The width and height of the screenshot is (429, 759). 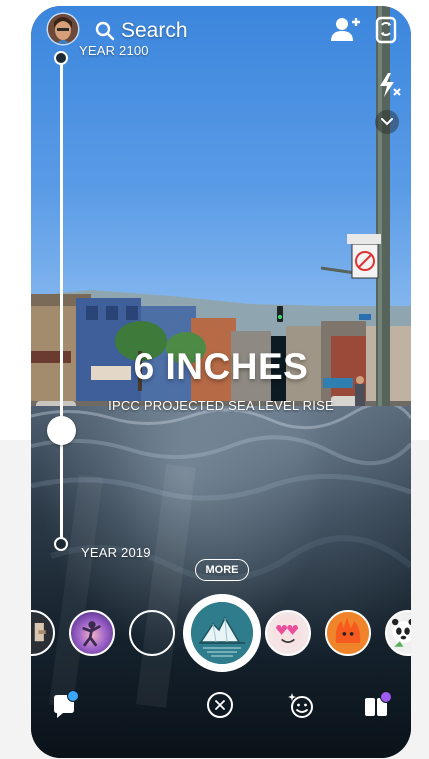 I want to click on close-lens-icon, so click(x=220, y=705).